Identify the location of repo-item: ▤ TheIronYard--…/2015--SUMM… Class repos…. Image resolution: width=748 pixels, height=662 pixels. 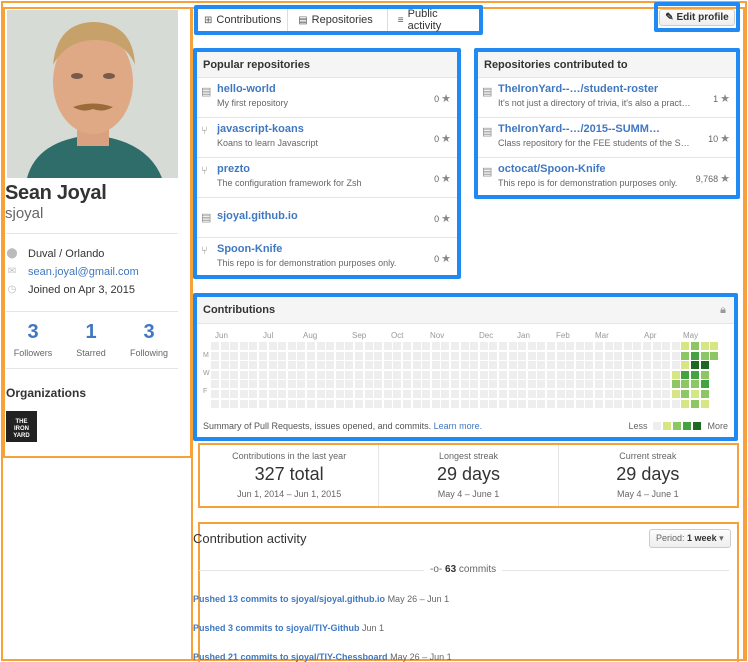
(607, 138).